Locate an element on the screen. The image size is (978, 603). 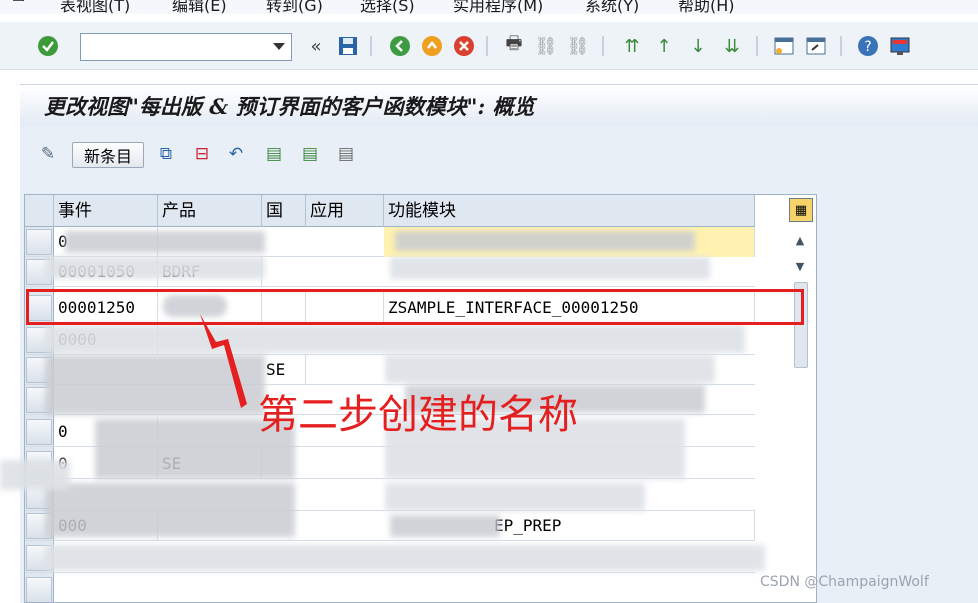
watermark: CSDN @ChampaignWolf is located at coordinates (844, 582).